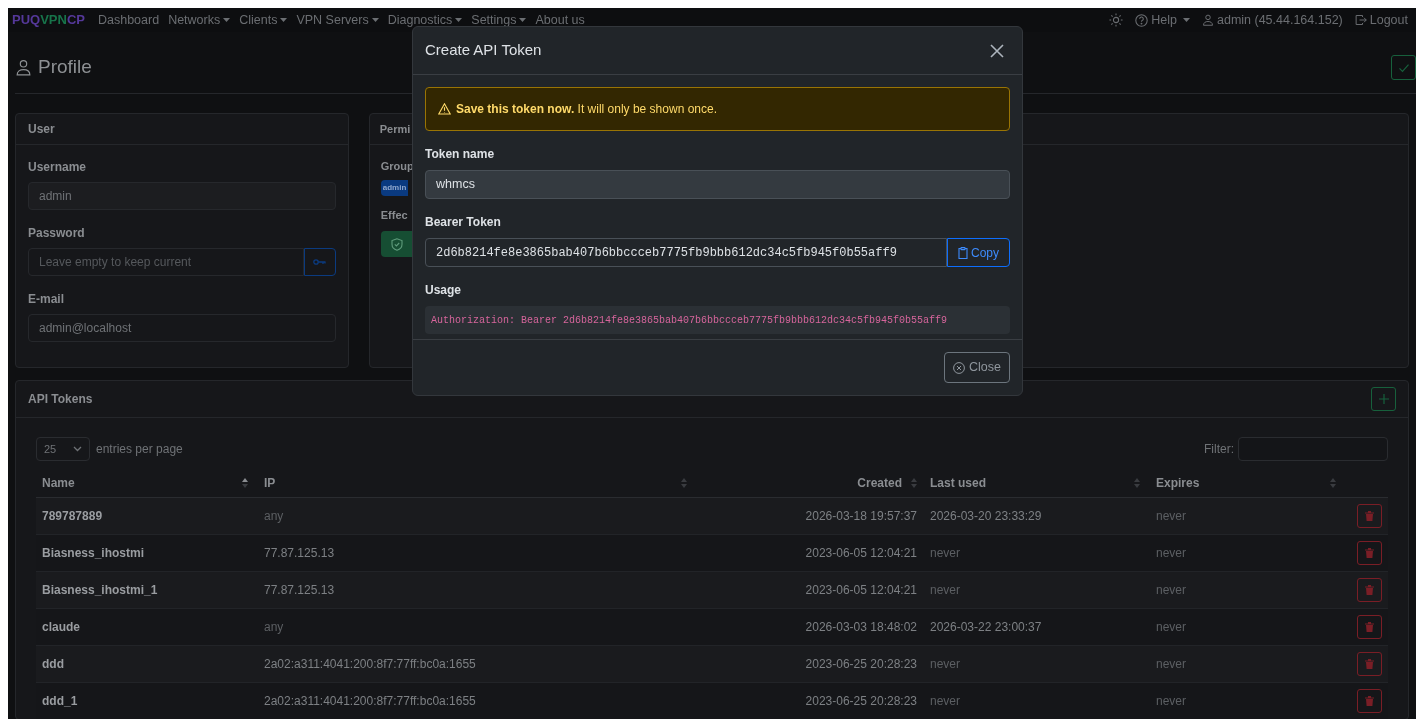 This screenshot has height=719, width=1416. What do you see at coordinates (139, 449) in the screenshot?
I see `entries-label: entries per page` at bounding box center [139, 449].